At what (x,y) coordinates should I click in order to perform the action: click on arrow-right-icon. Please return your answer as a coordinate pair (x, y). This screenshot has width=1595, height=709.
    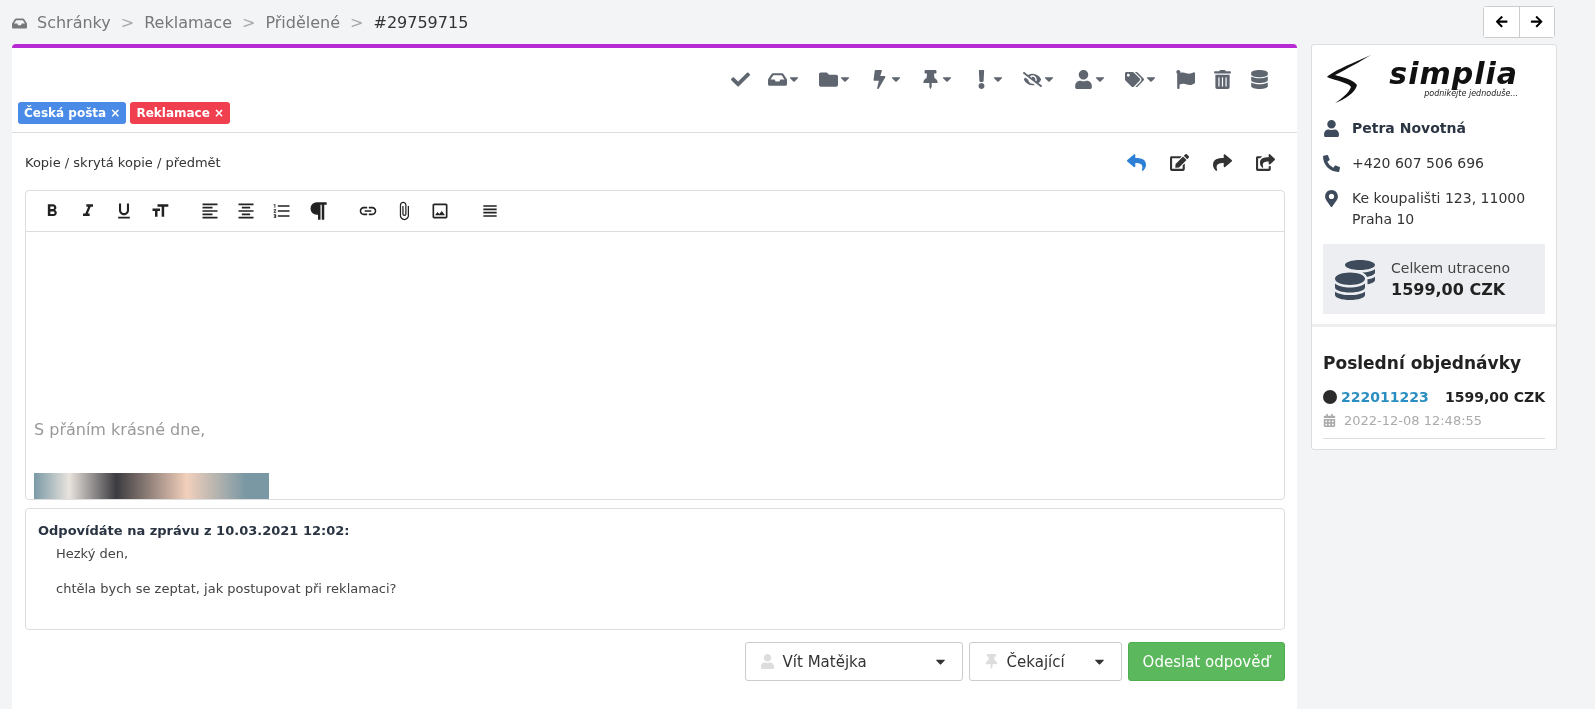
    Looking at the image, I should click on (1537, 22).